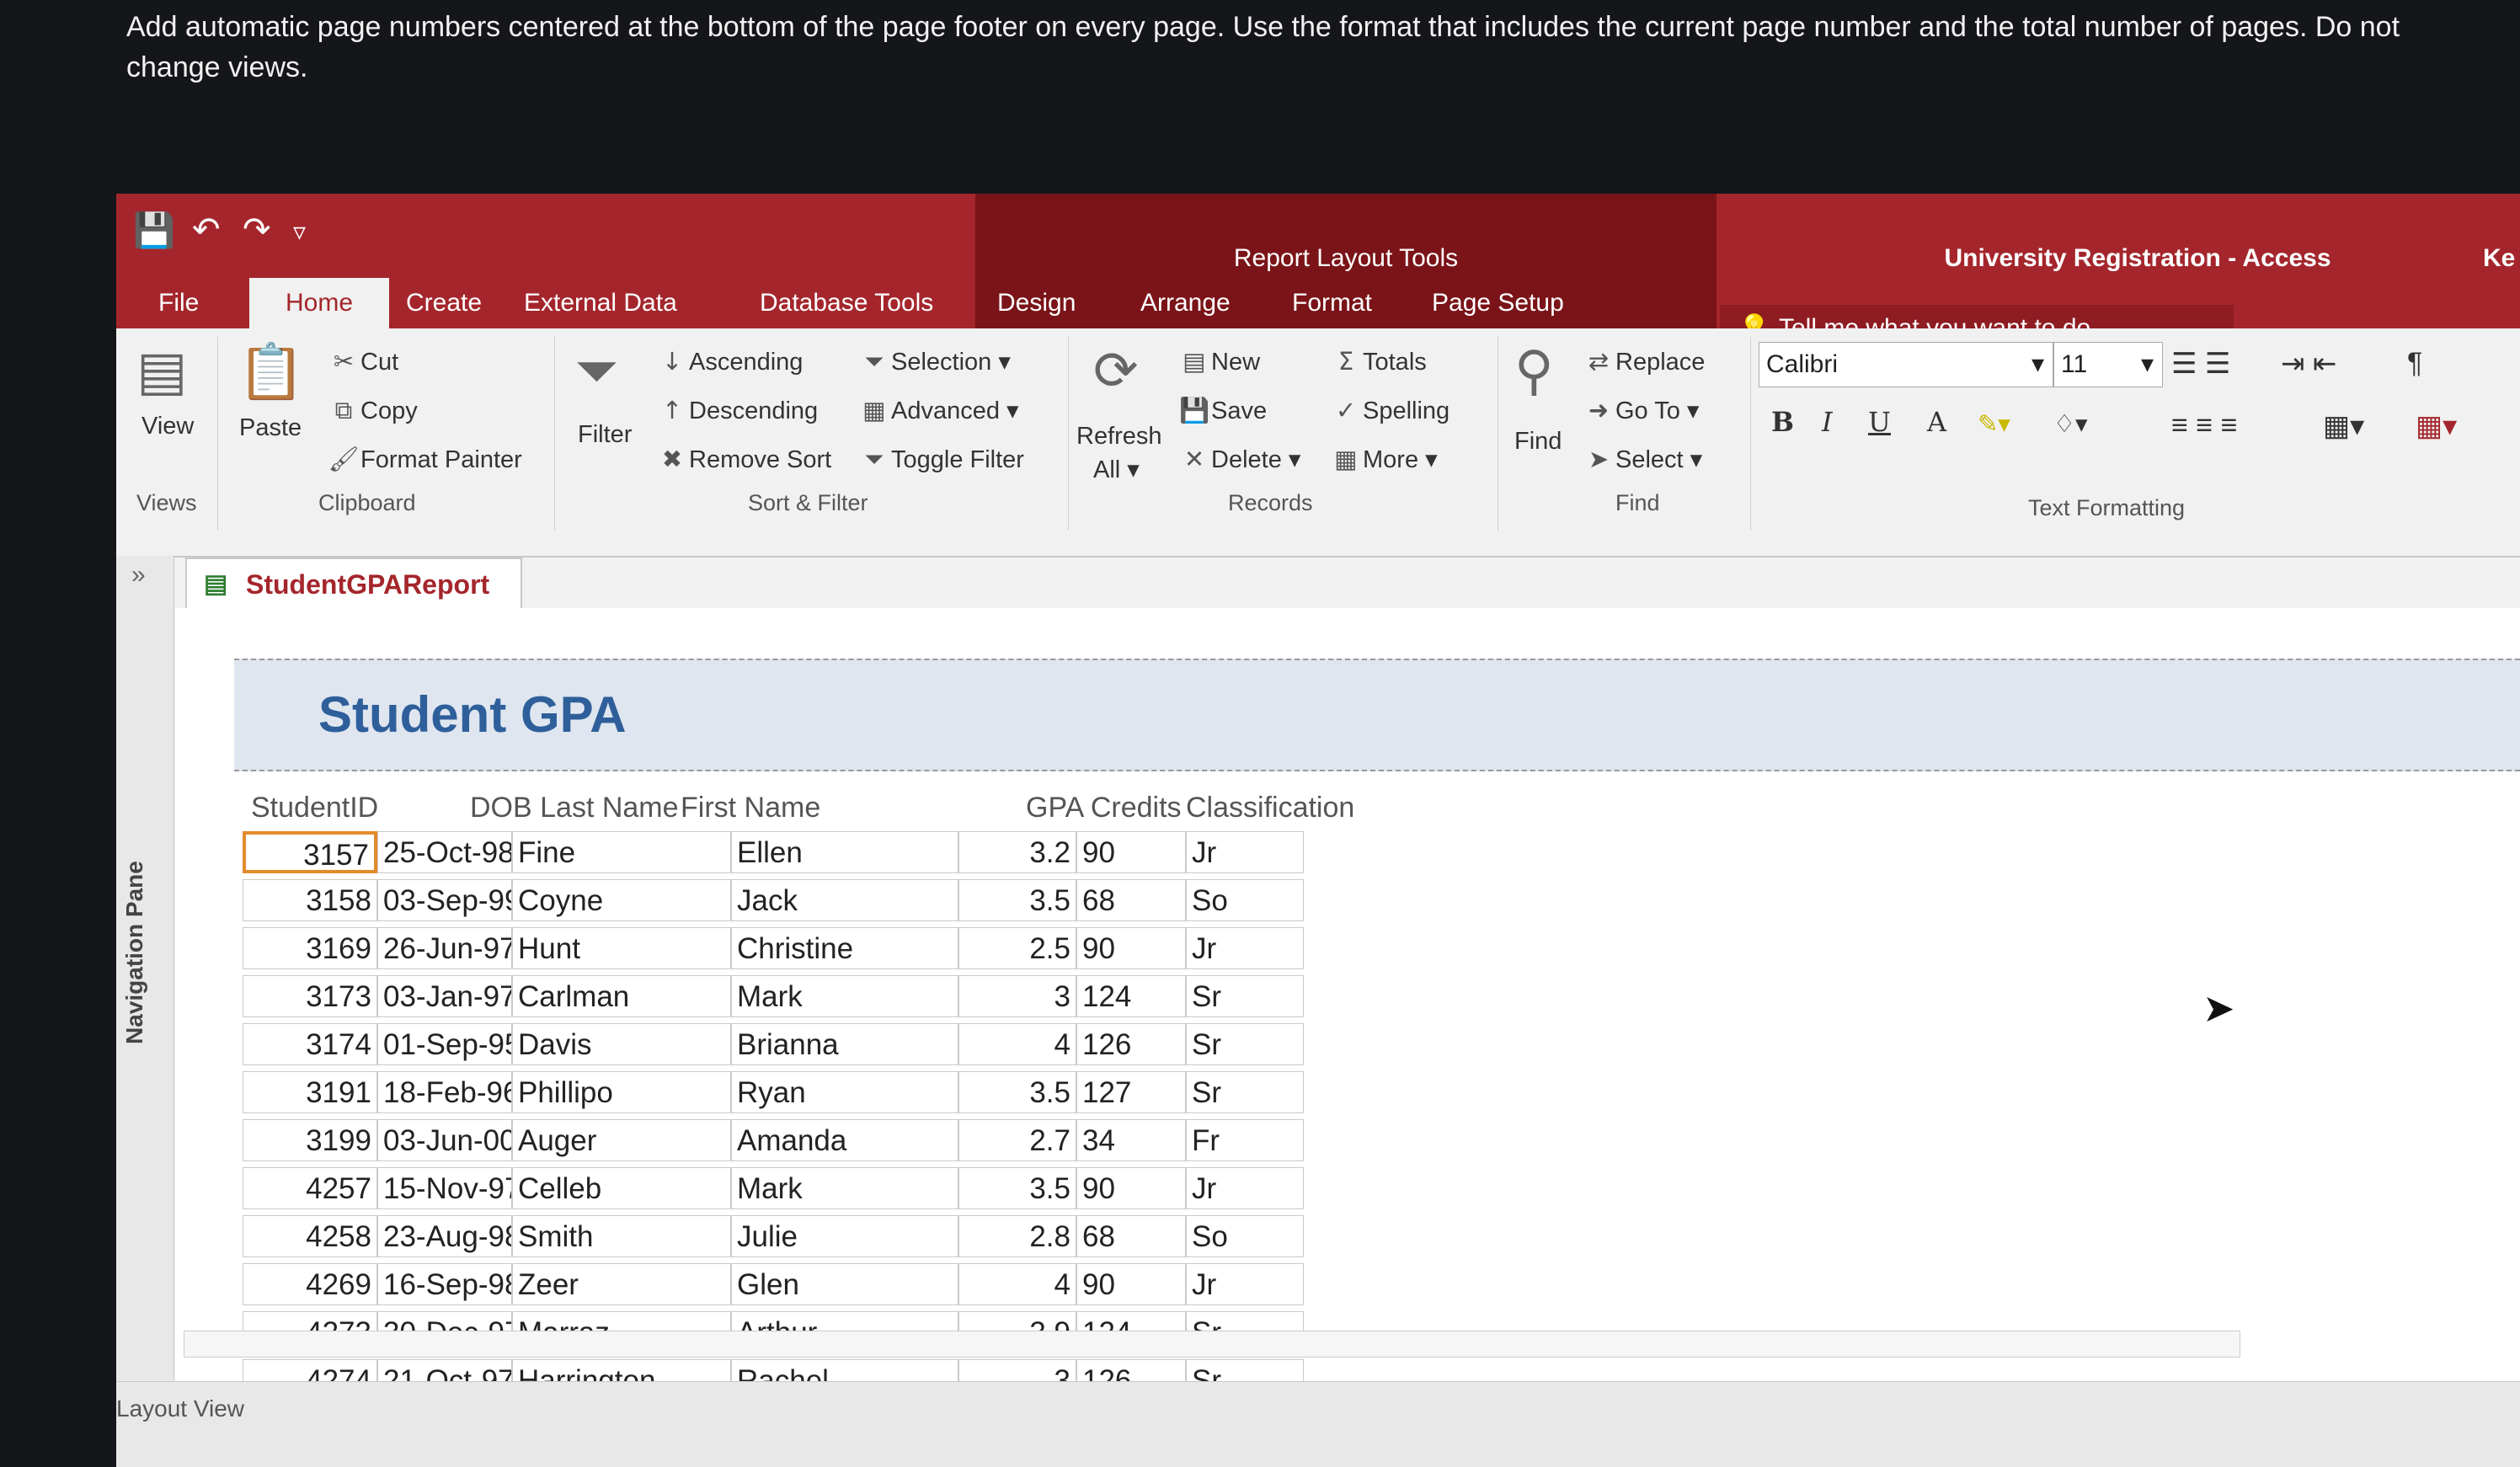  What do you see at coordinates (445, 996) in the screenshot?
I see `cell-dob: 03-Jan-97` at bounding box center [445, 996].